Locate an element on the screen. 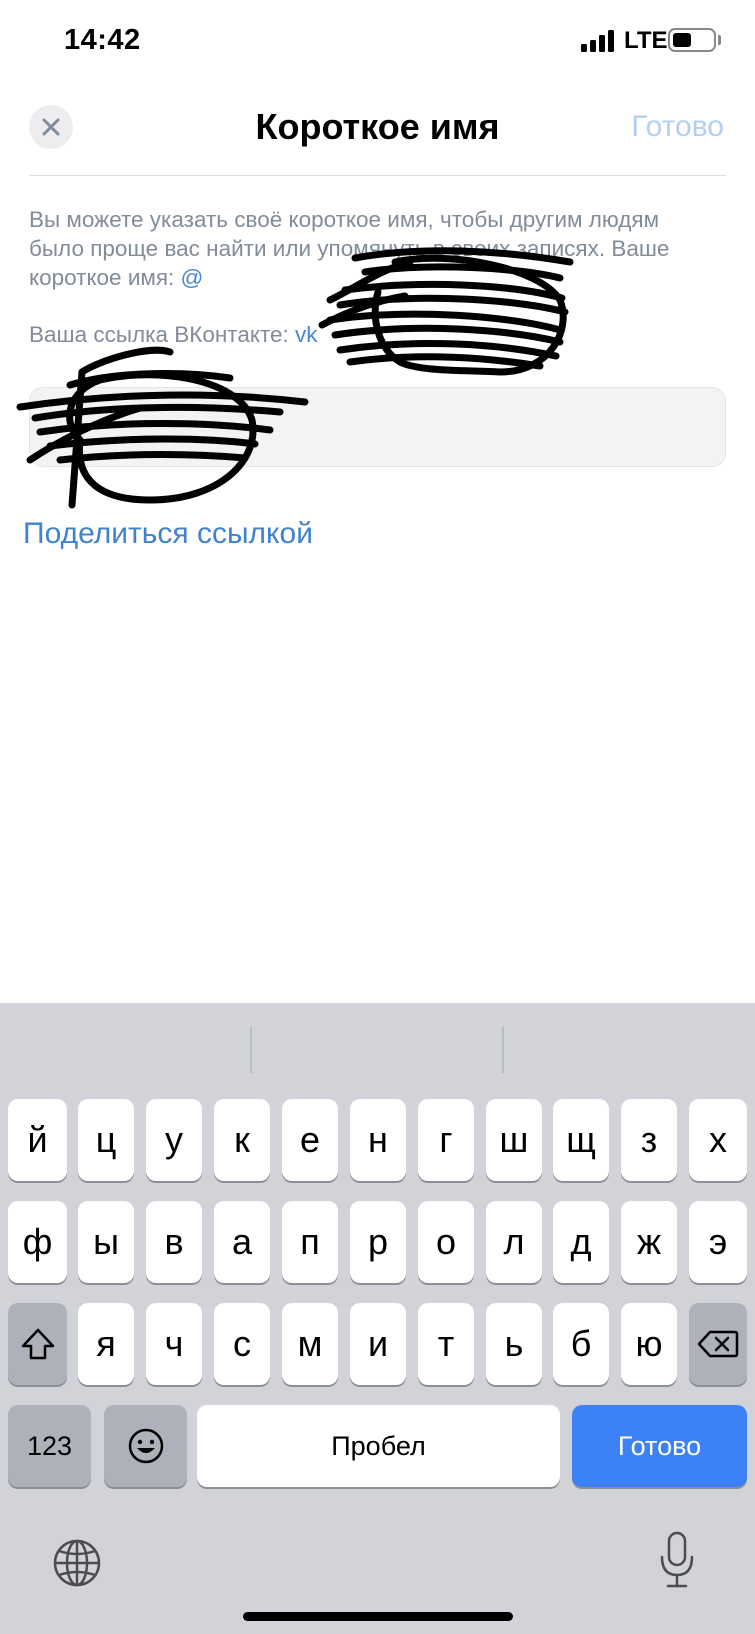  network-type: LTE is located at coordinates (646, 40).